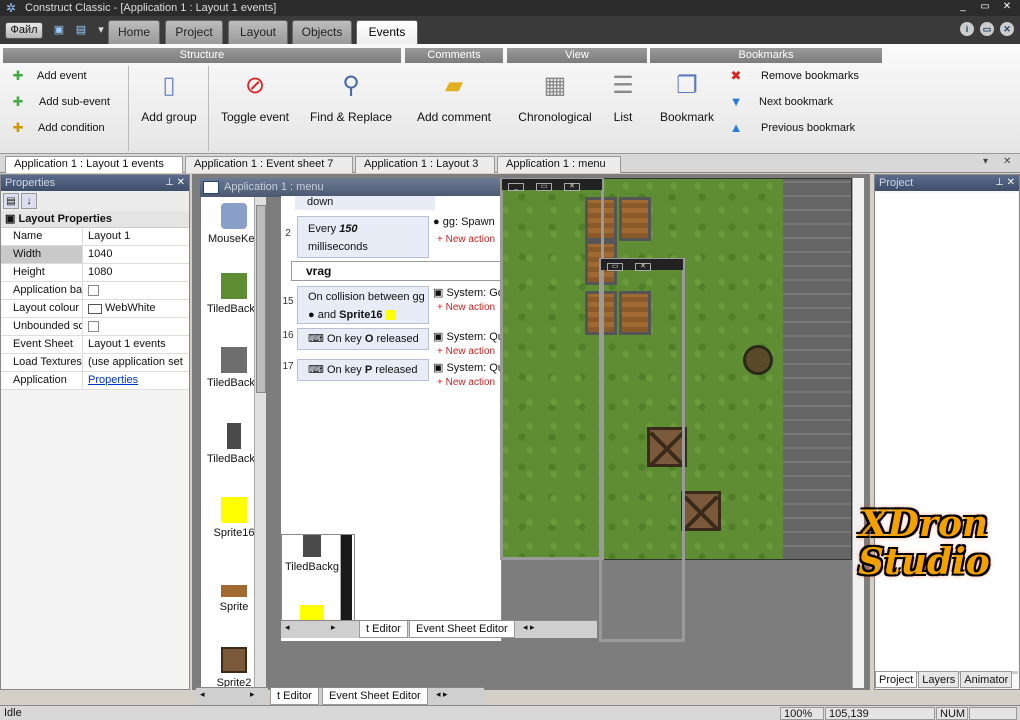 This screenshot has width=1020, height=720. I want to click on tab-events: Events, so click(387, 32).